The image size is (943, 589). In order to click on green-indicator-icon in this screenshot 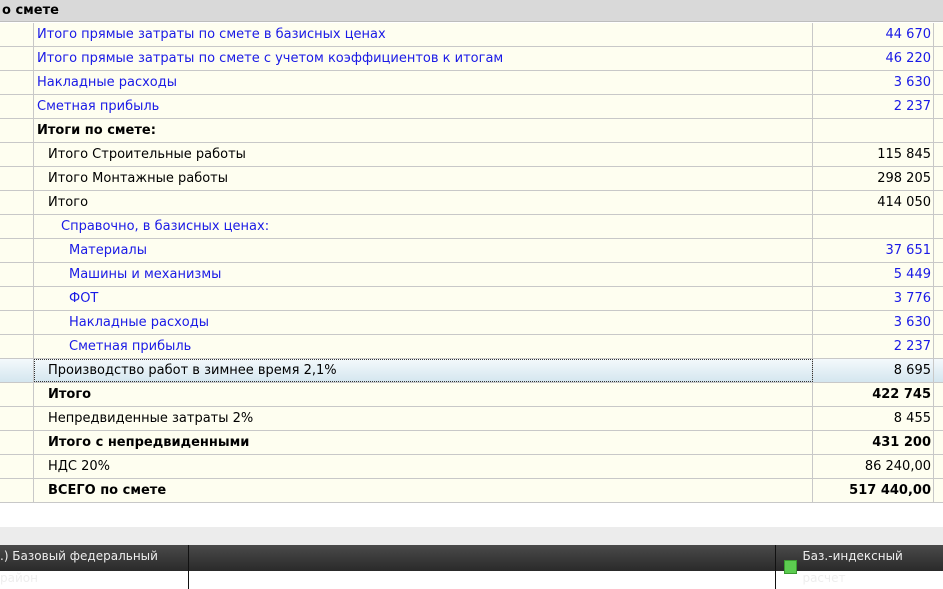, I will do `click(791, 567)`.